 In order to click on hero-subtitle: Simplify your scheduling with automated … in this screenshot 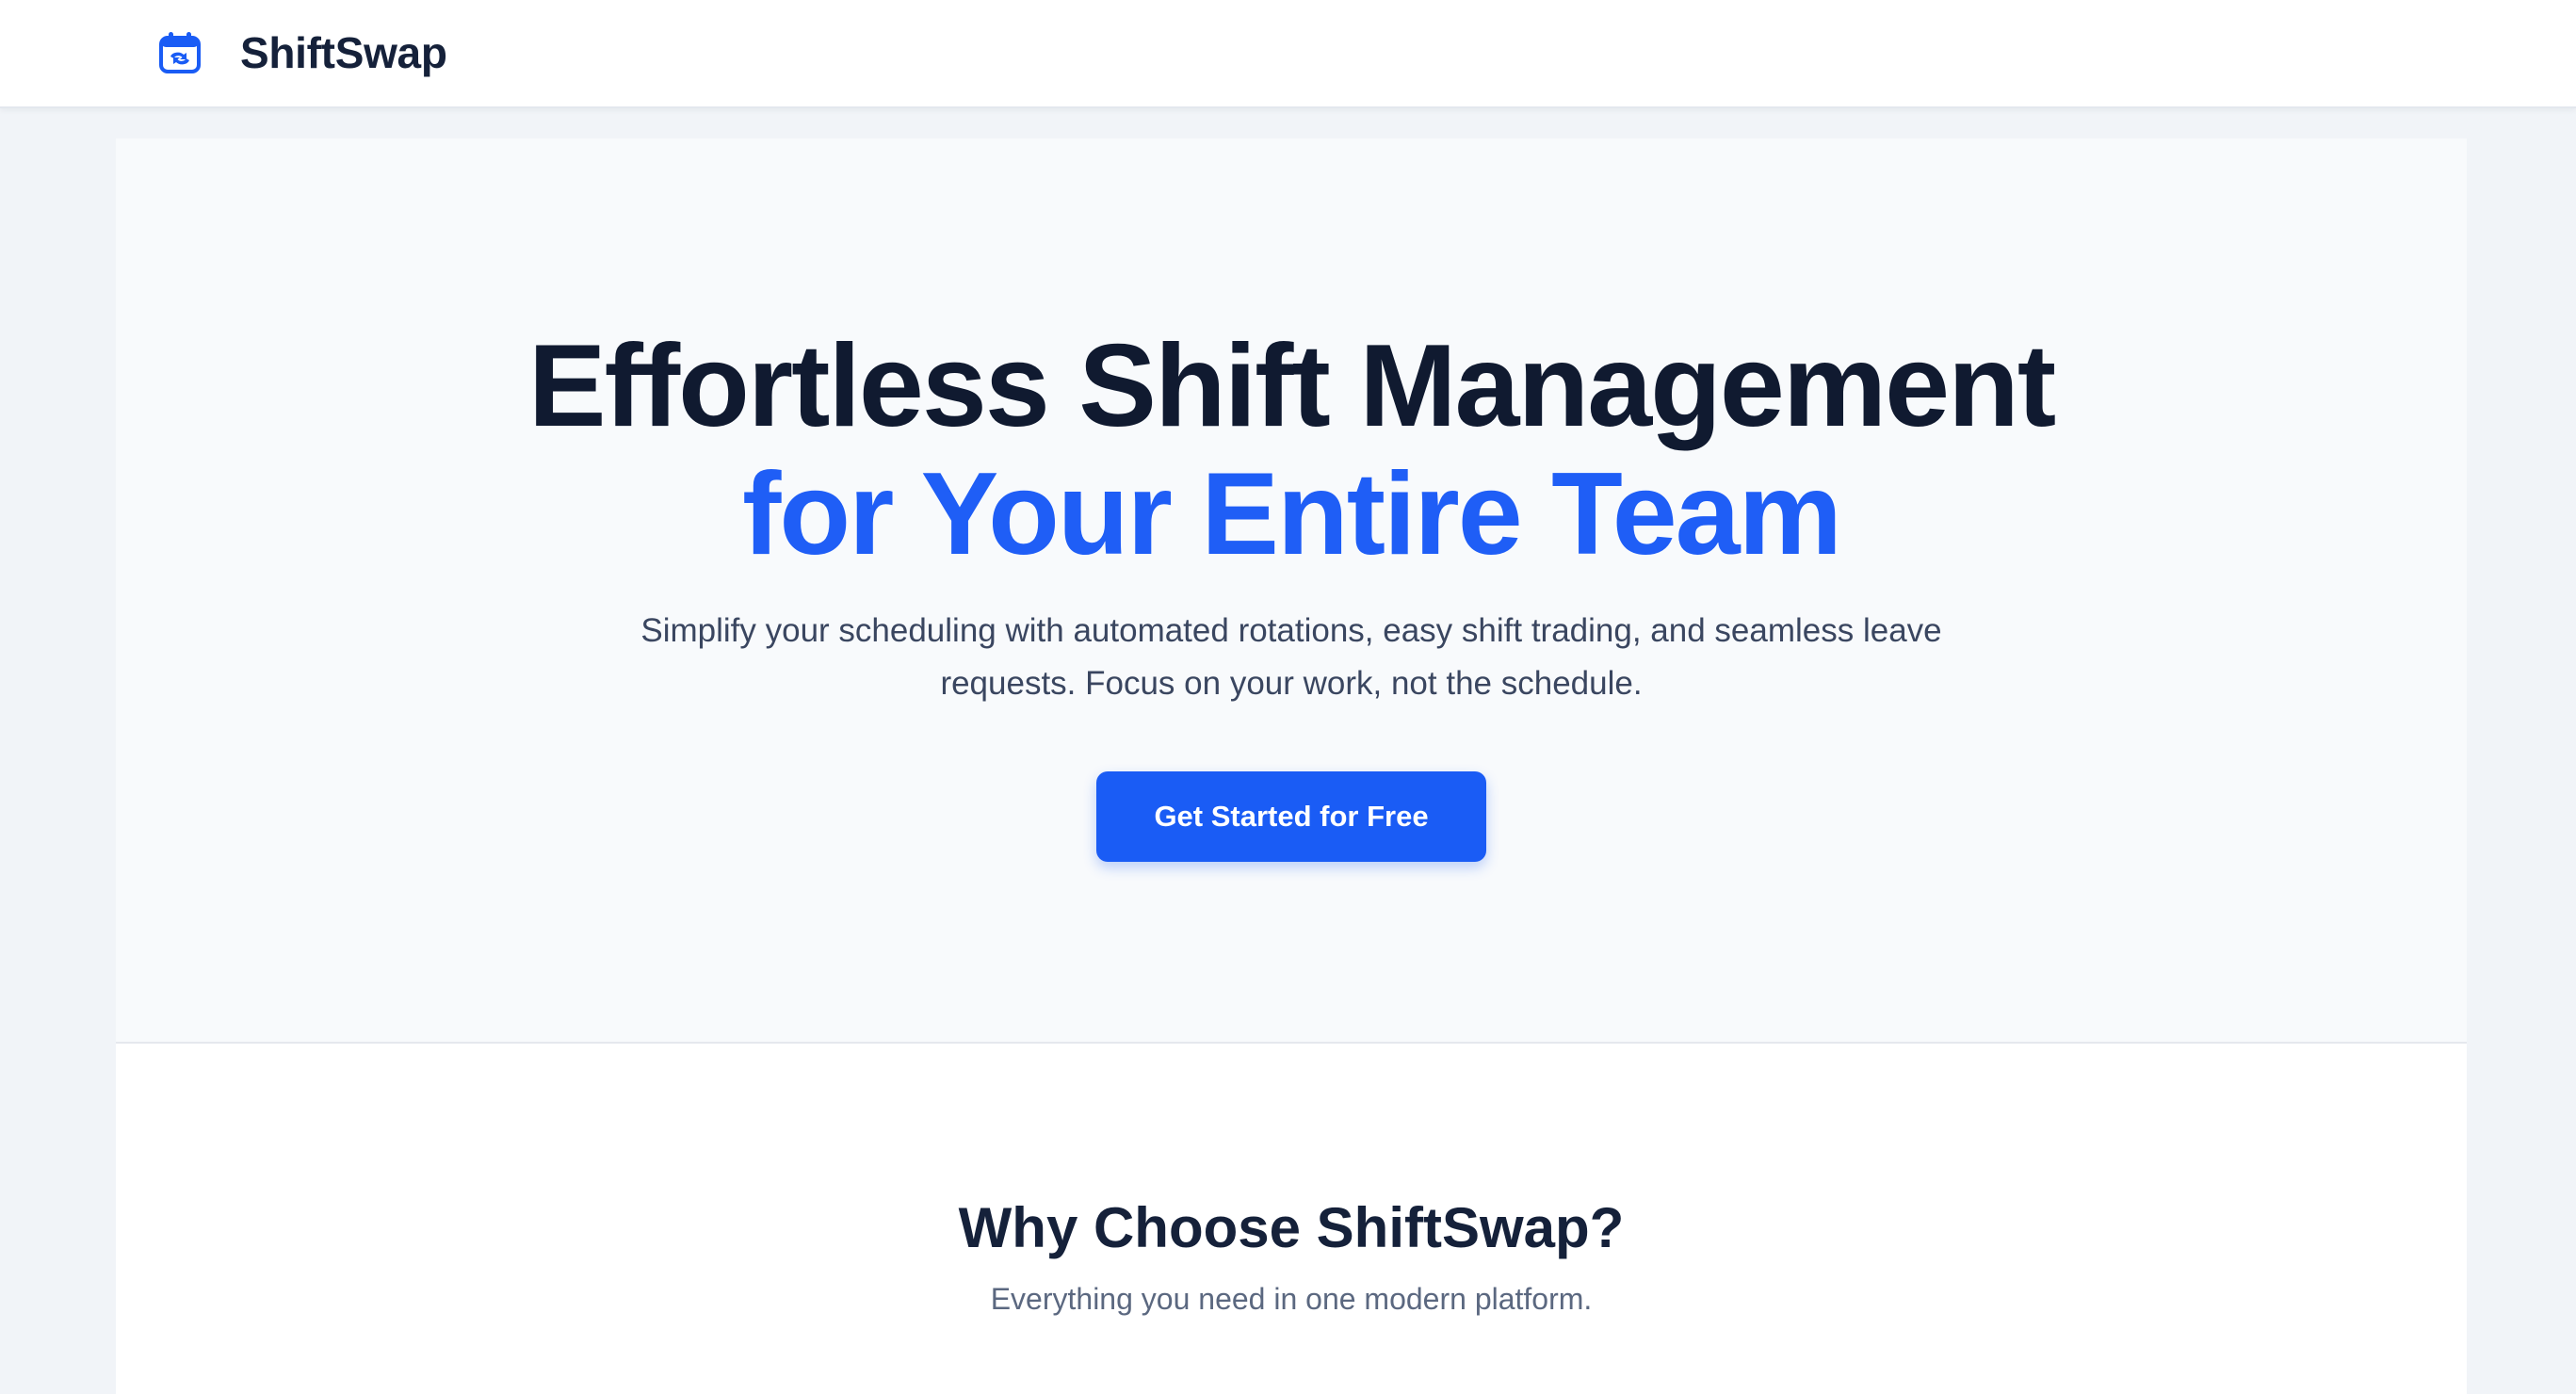, I will do `click(1291, 657)`.